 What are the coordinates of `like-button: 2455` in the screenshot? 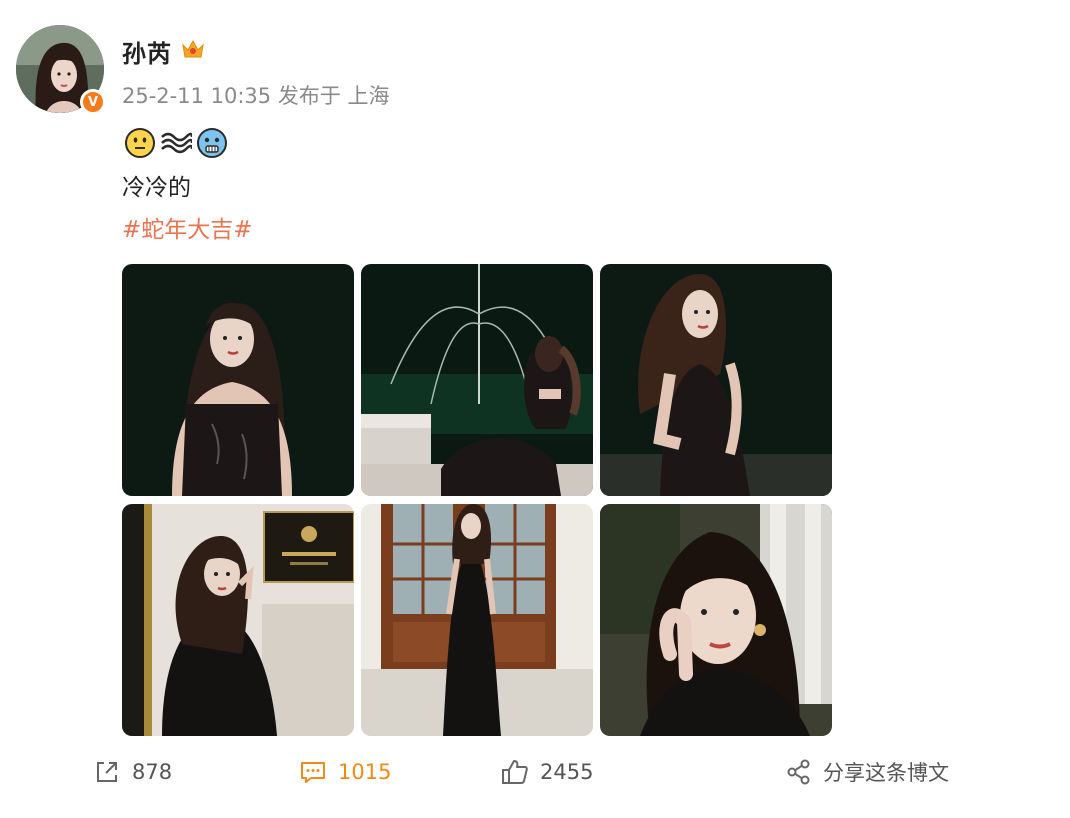 It's located at (546, 772).